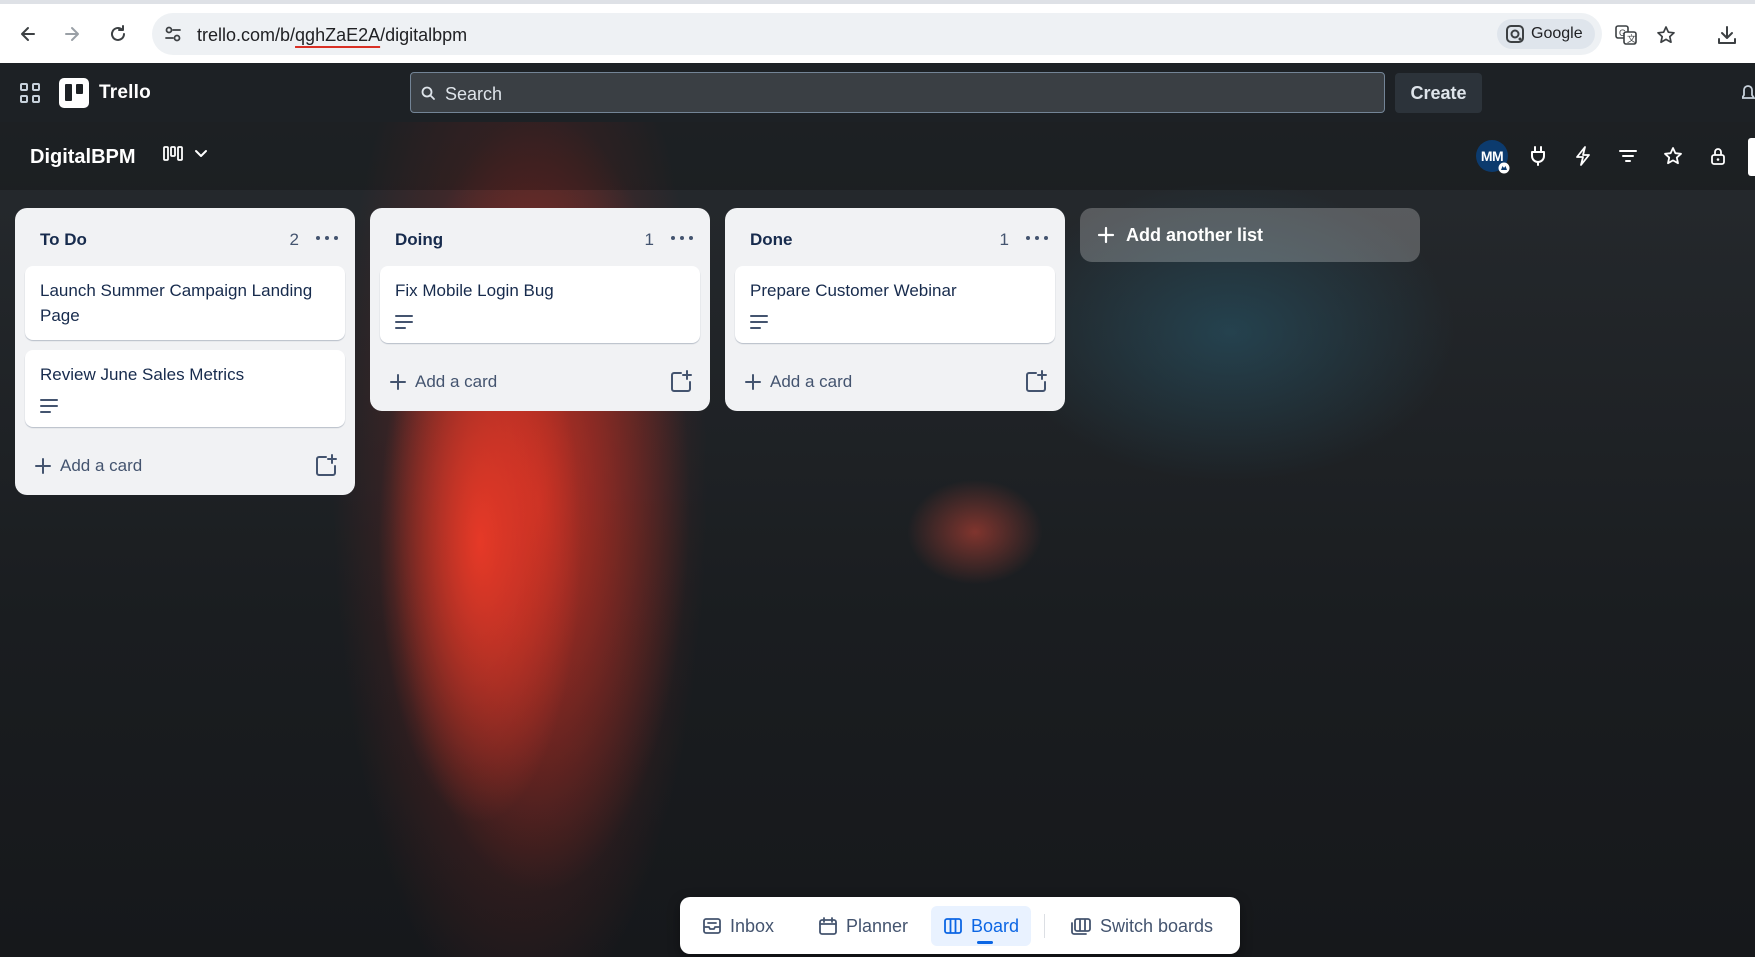 This screenshot has width=1755, height=957. Describe the element at coordinates (712, 926) in the screenshot. I see `inbox-icon` at that location.